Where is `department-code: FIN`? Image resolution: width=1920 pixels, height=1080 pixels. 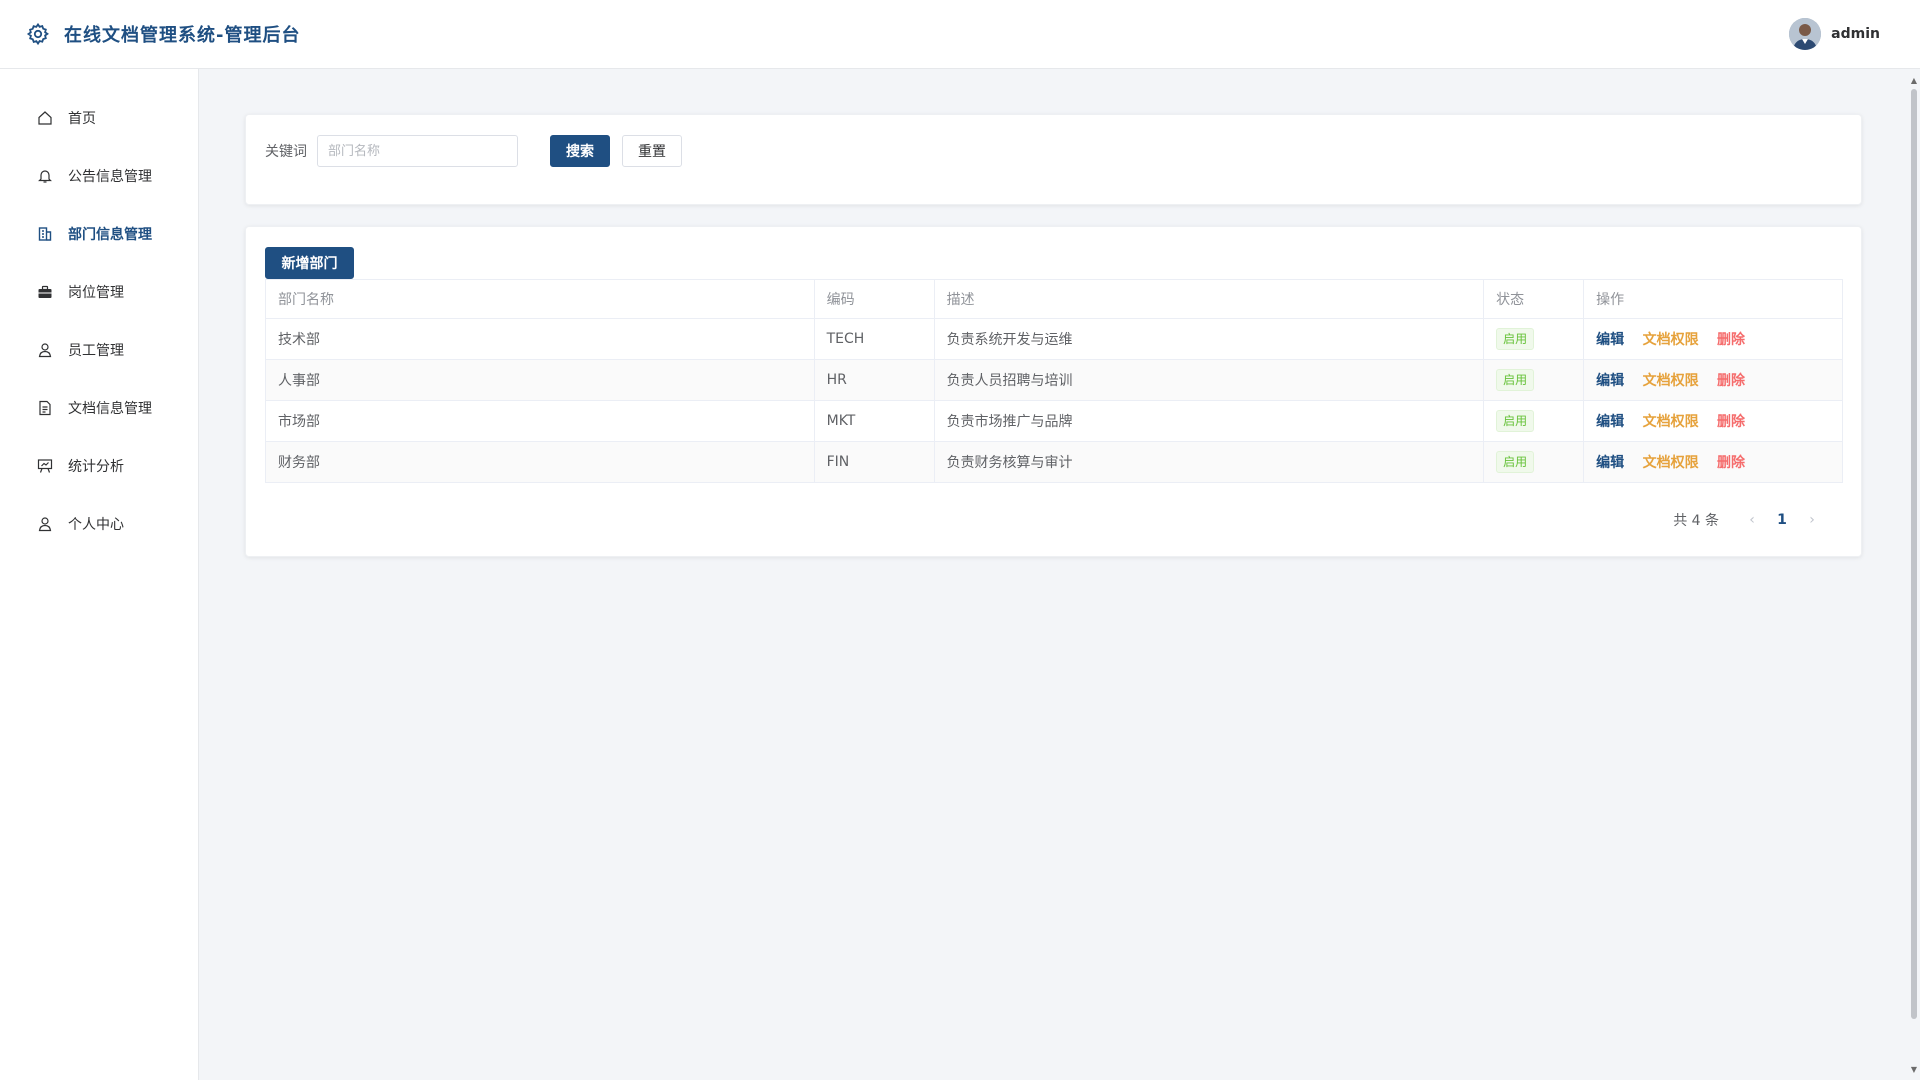
department-code: FIN is located at coordinates (874, 462).